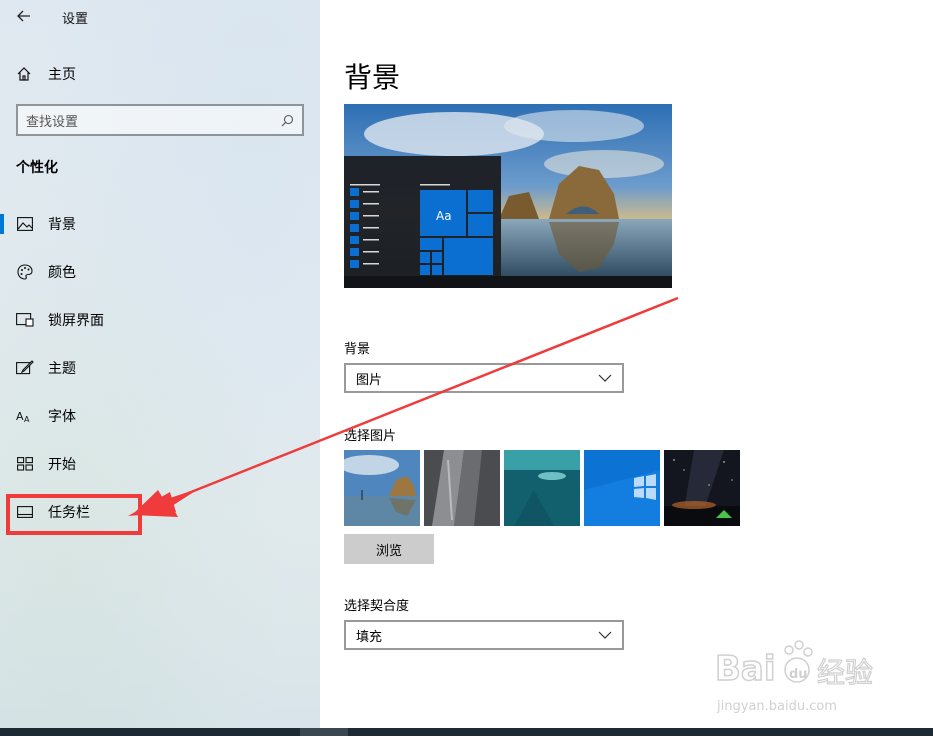 The image size is (933, 736). I want to click on search-placeholder: 查找设置, so click(52, 122).